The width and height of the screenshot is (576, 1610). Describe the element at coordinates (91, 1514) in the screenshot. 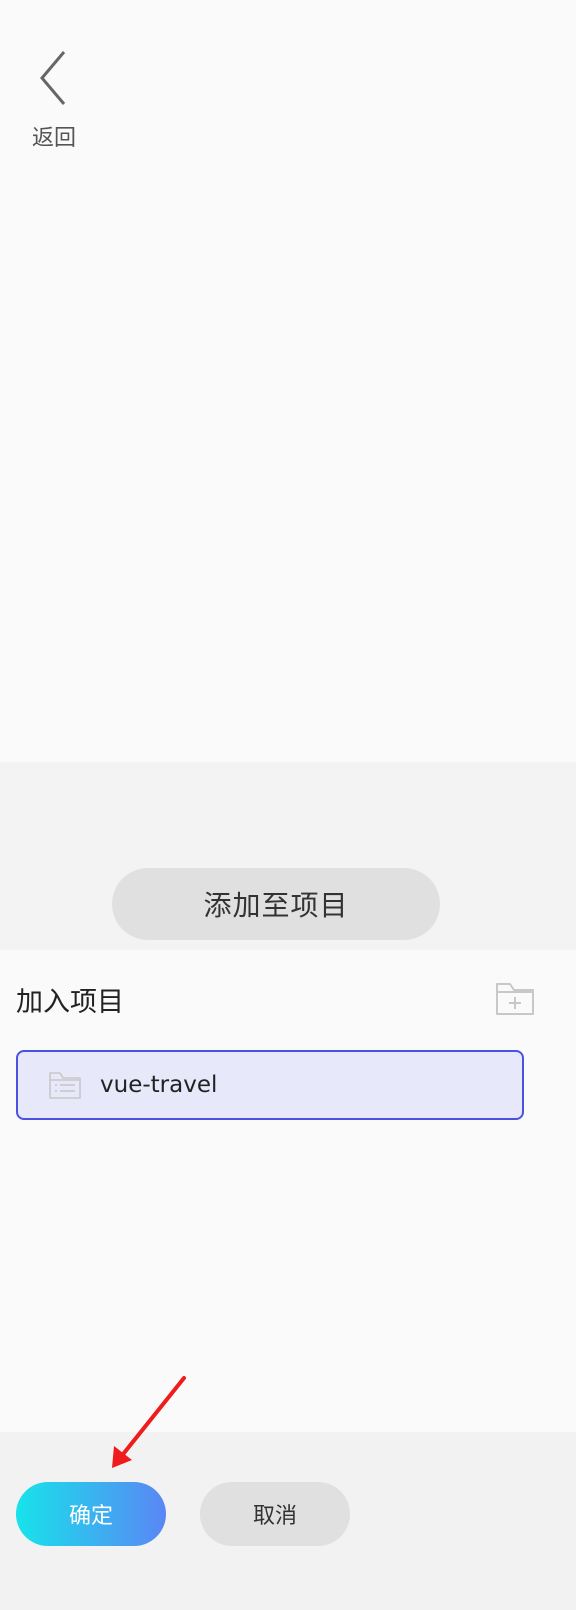

I see `confirm-button: 确定` at that location.